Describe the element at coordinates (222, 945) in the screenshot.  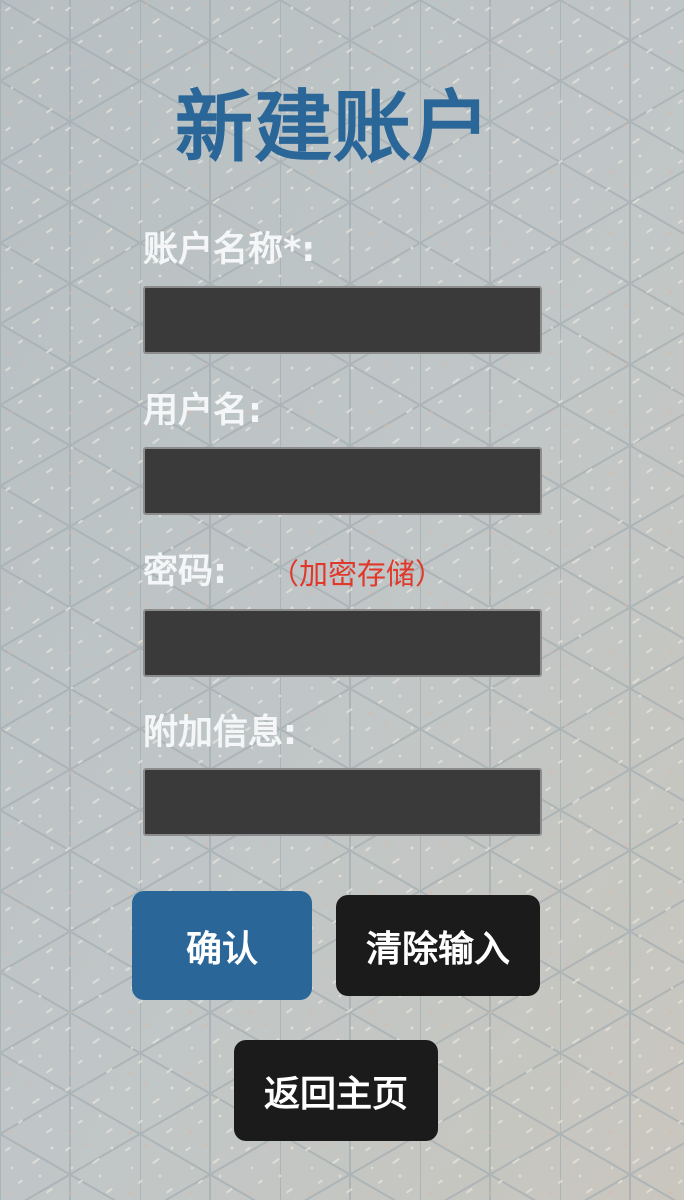
I see `confirm-button: 确认` at that location.